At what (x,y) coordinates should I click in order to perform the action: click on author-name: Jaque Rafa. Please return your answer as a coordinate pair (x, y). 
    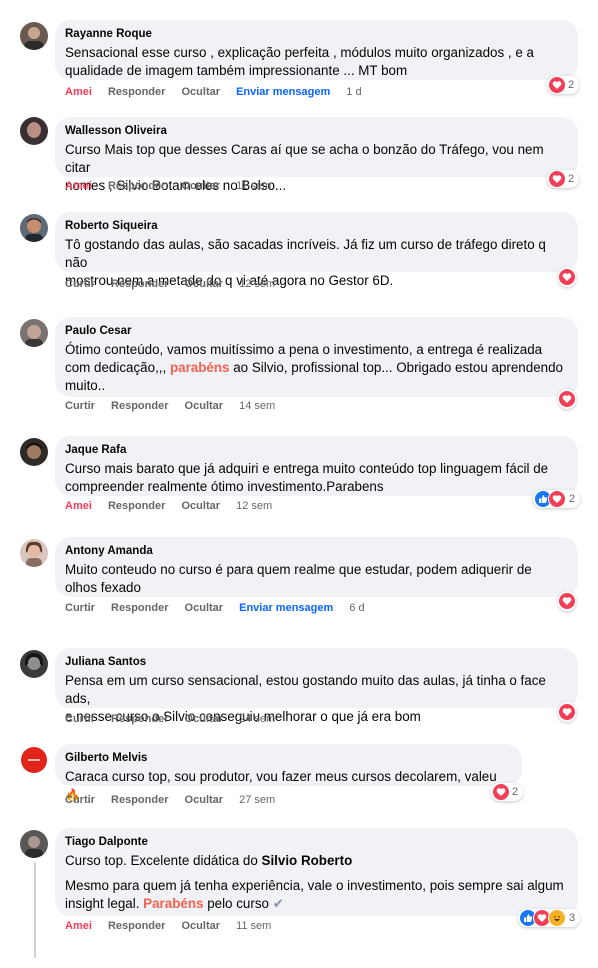
    Looking at the image, I should click on (315, 450).